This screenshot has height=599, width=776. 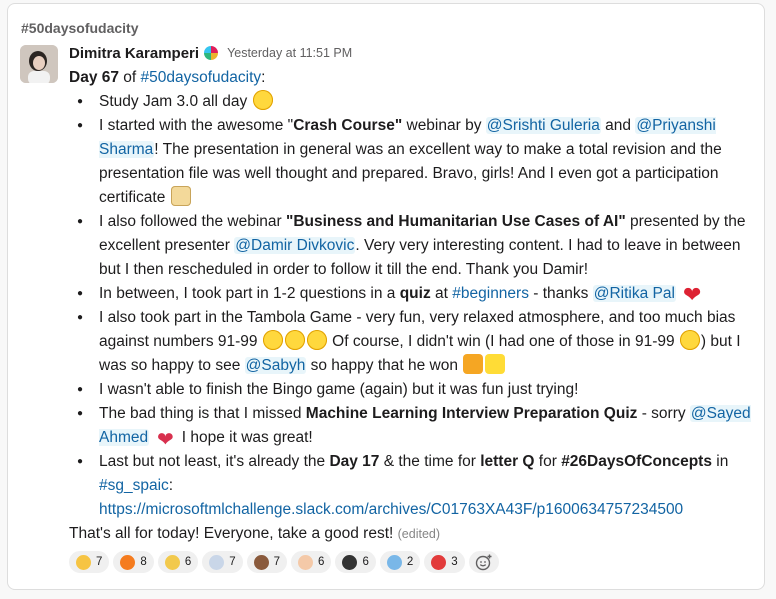 What do you see at coordinates (415, 293) in the screenshot?
I see `item-bold: quiz` at bounding box center [415, 293].